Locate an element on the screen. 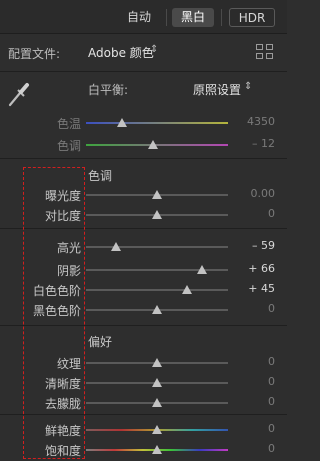 This screenshot has height=461, width=320. highlight-annotation-box is located at coordinates (54, 313).